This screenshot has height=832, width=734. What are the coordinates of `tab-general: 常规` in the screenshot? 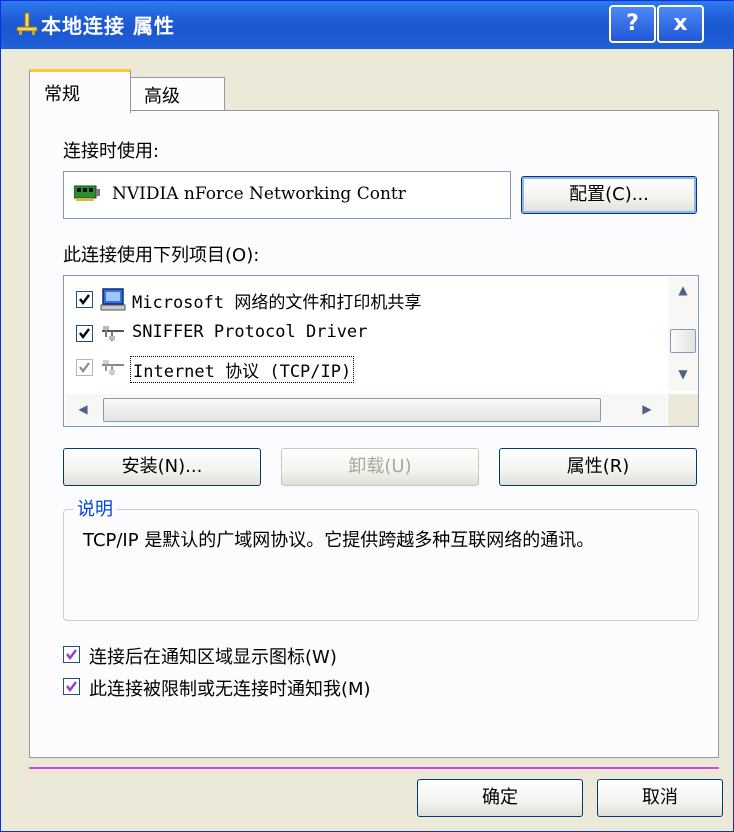 It's located at (80, 91).